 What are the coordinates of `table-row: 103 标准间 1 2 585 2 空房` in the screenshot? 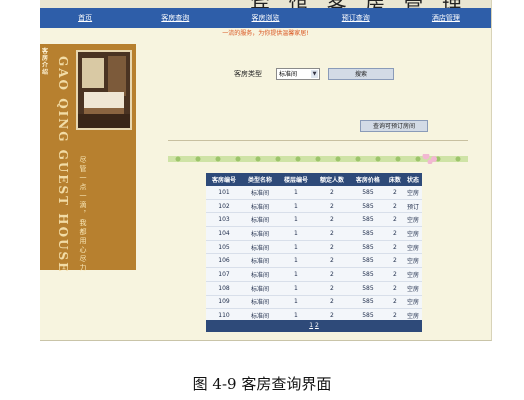 It's located at (314, 220).